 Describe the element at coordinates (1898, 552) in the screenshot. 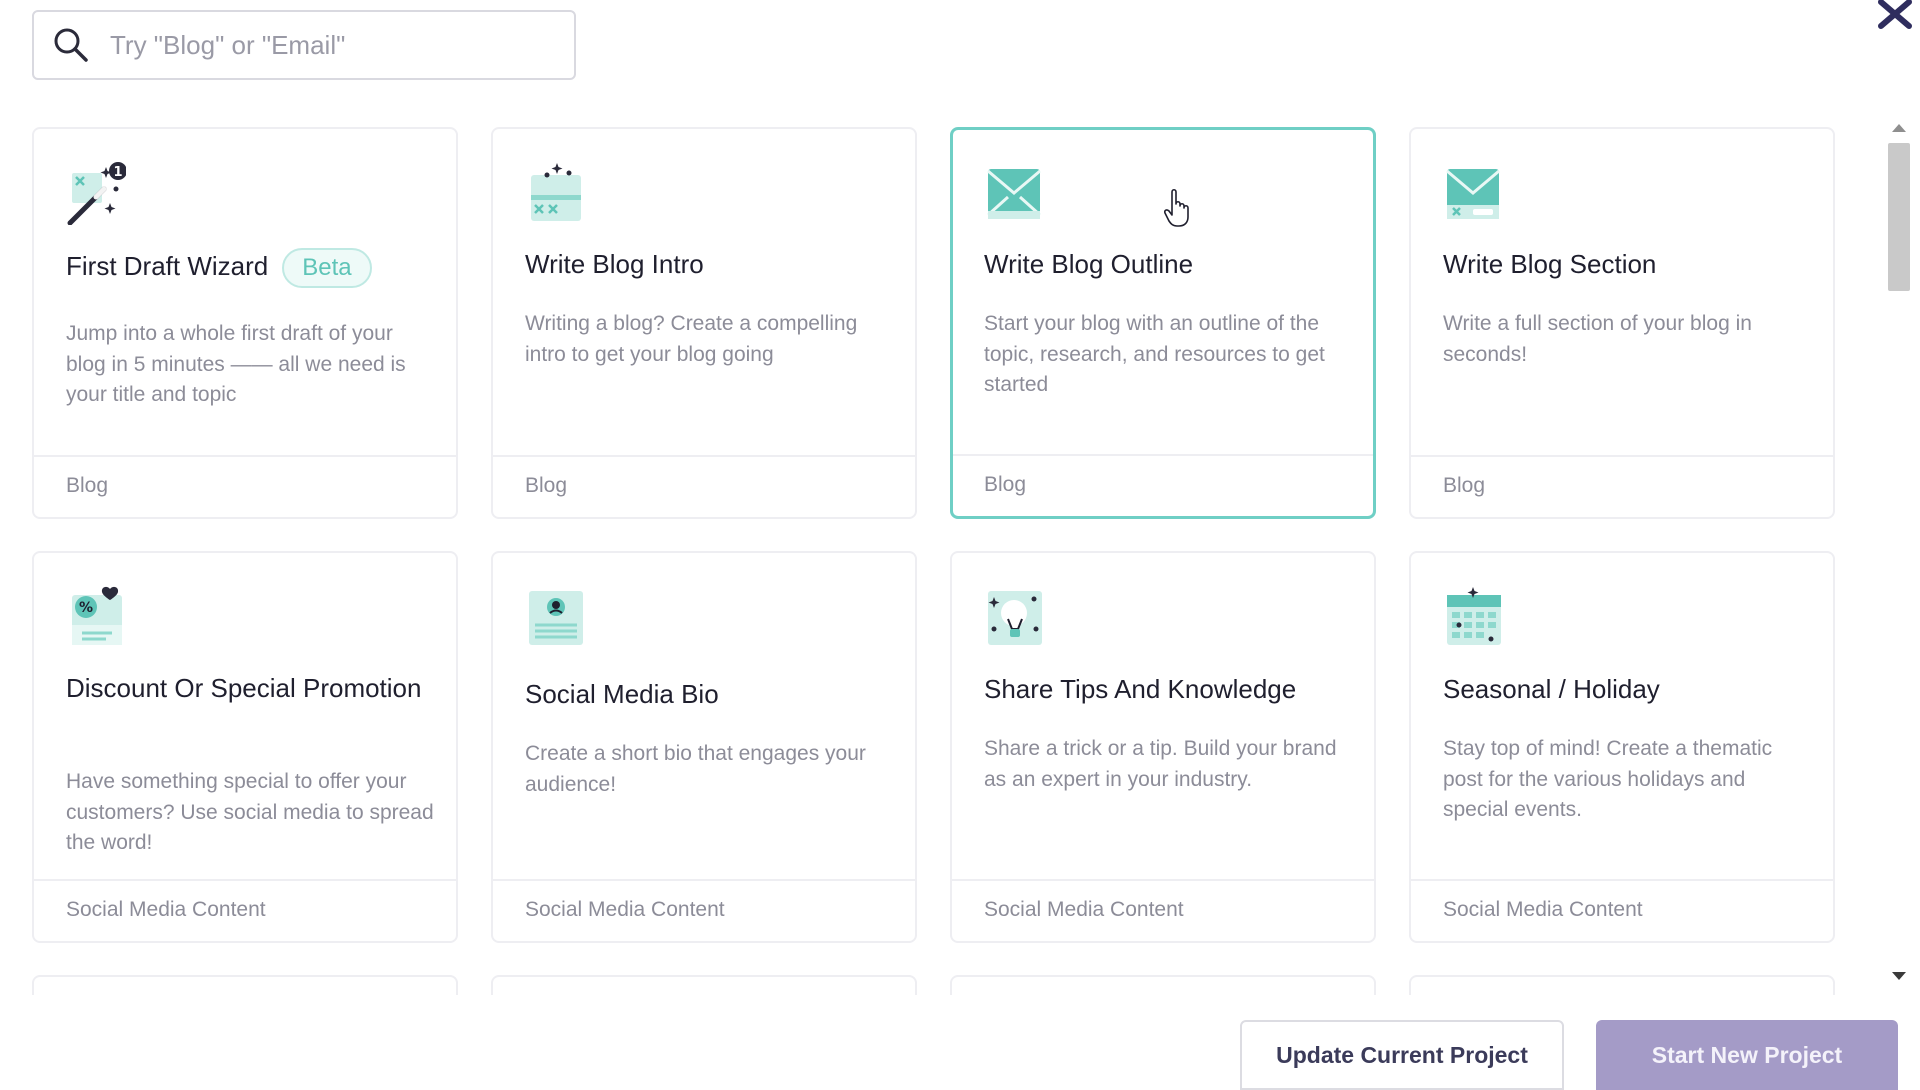

I see `vertical-scrollbar` at that location.